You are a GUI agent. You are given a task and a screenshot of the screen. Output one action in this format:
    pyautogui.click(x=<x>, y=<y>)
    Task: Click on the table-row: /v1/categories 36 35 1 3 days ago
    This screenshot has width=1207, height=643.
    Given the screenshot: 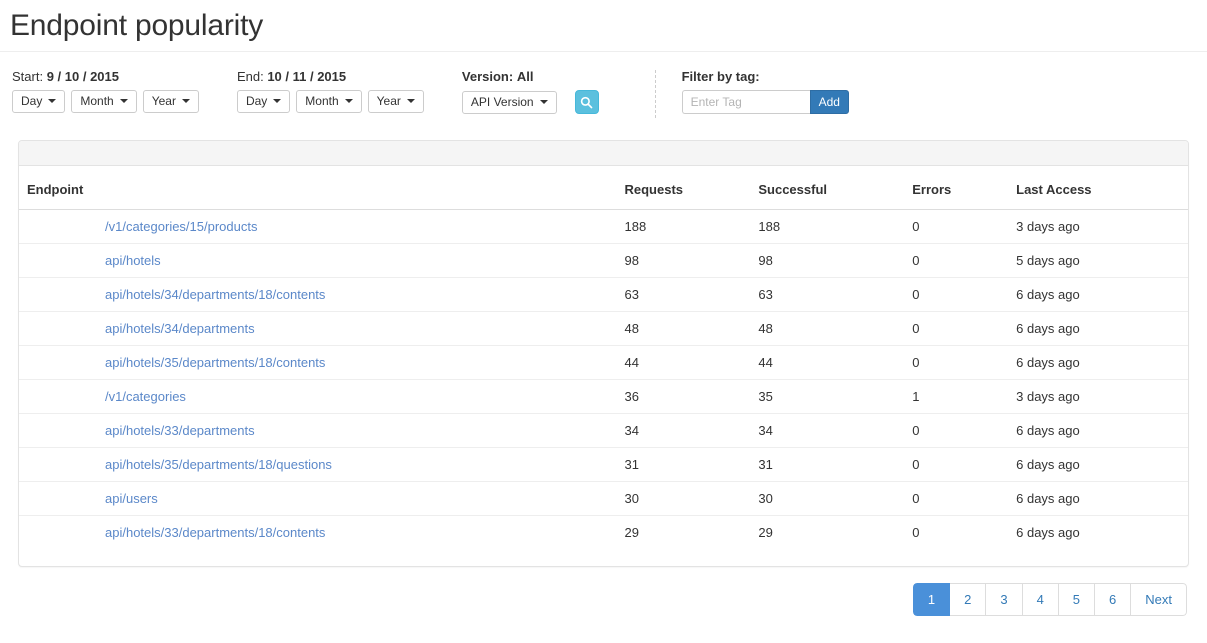 What is the action you would take?
    pyautogui.click(x=603, y=396)
    